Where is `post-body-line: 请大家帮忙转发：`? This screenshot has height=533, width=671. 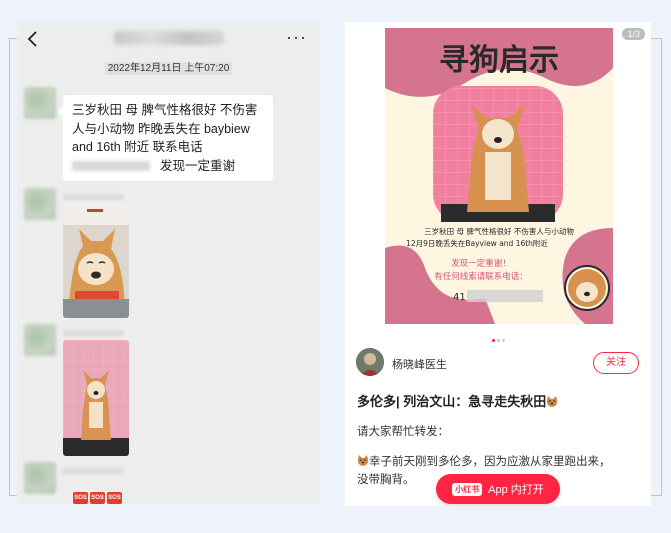
post-body-line: 请大家帮忙转发： is located at coordinates (403, 432).